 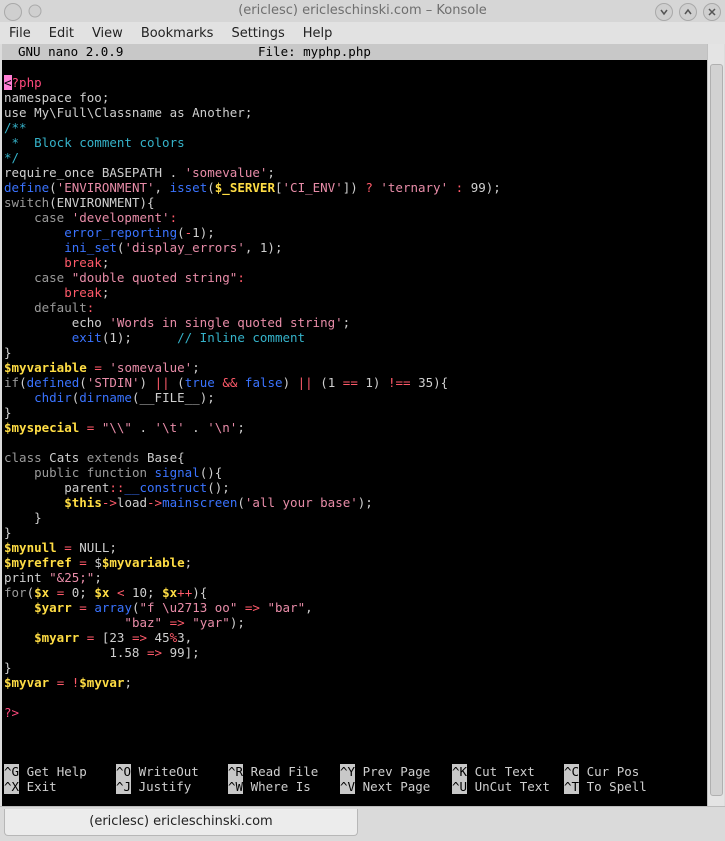 I want to click on code-token: $myvar, so click(x=27, y=682).